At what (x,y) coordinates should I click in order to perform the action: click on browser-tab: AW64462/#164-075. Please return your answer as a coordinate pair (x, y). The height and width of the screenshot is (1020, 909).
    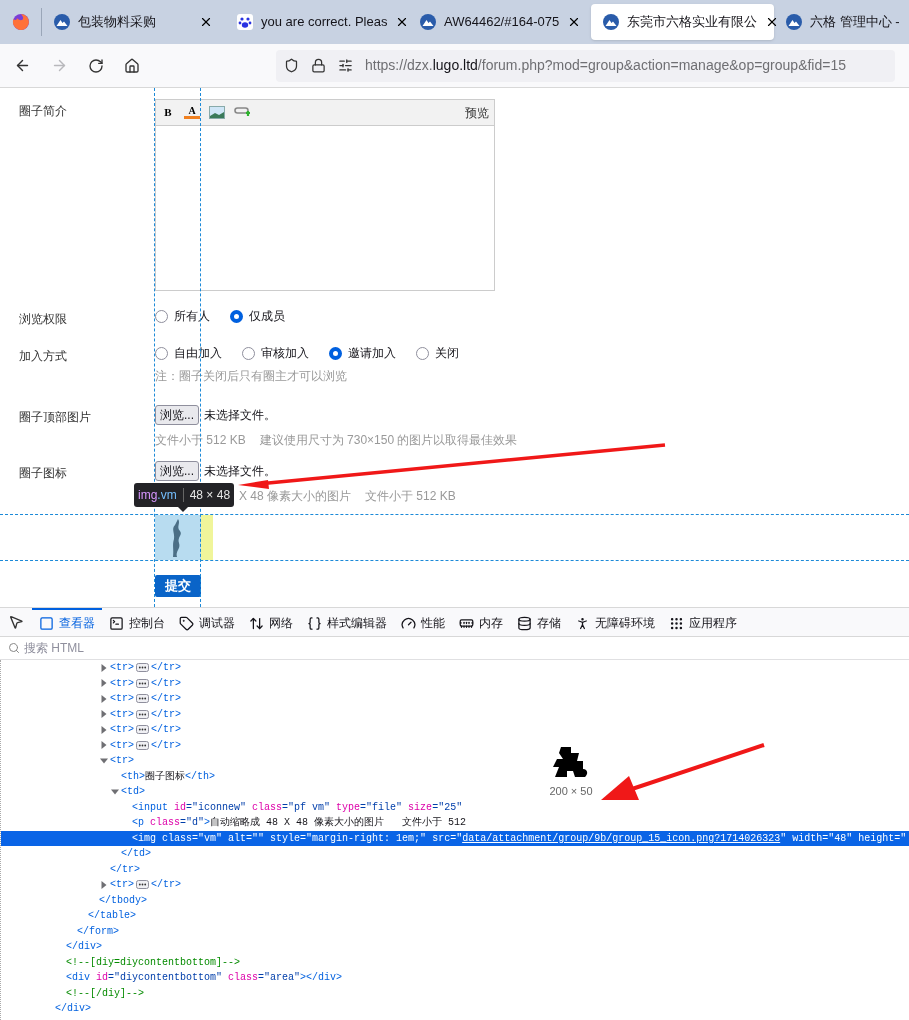
    Looking at the image, I should click on (499, 22).